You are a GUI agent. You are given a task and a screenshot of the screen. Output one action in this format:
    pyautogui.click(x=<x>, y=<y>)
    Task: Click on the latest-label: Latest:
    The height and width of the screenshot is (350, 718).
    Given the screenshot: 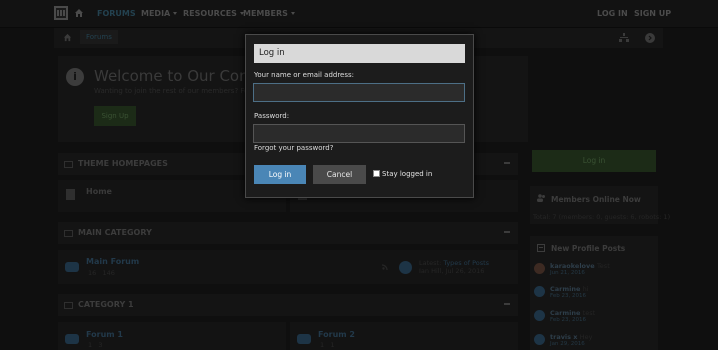 What is the action you would take?
    pyautogui.click(x=430, y=263)
    